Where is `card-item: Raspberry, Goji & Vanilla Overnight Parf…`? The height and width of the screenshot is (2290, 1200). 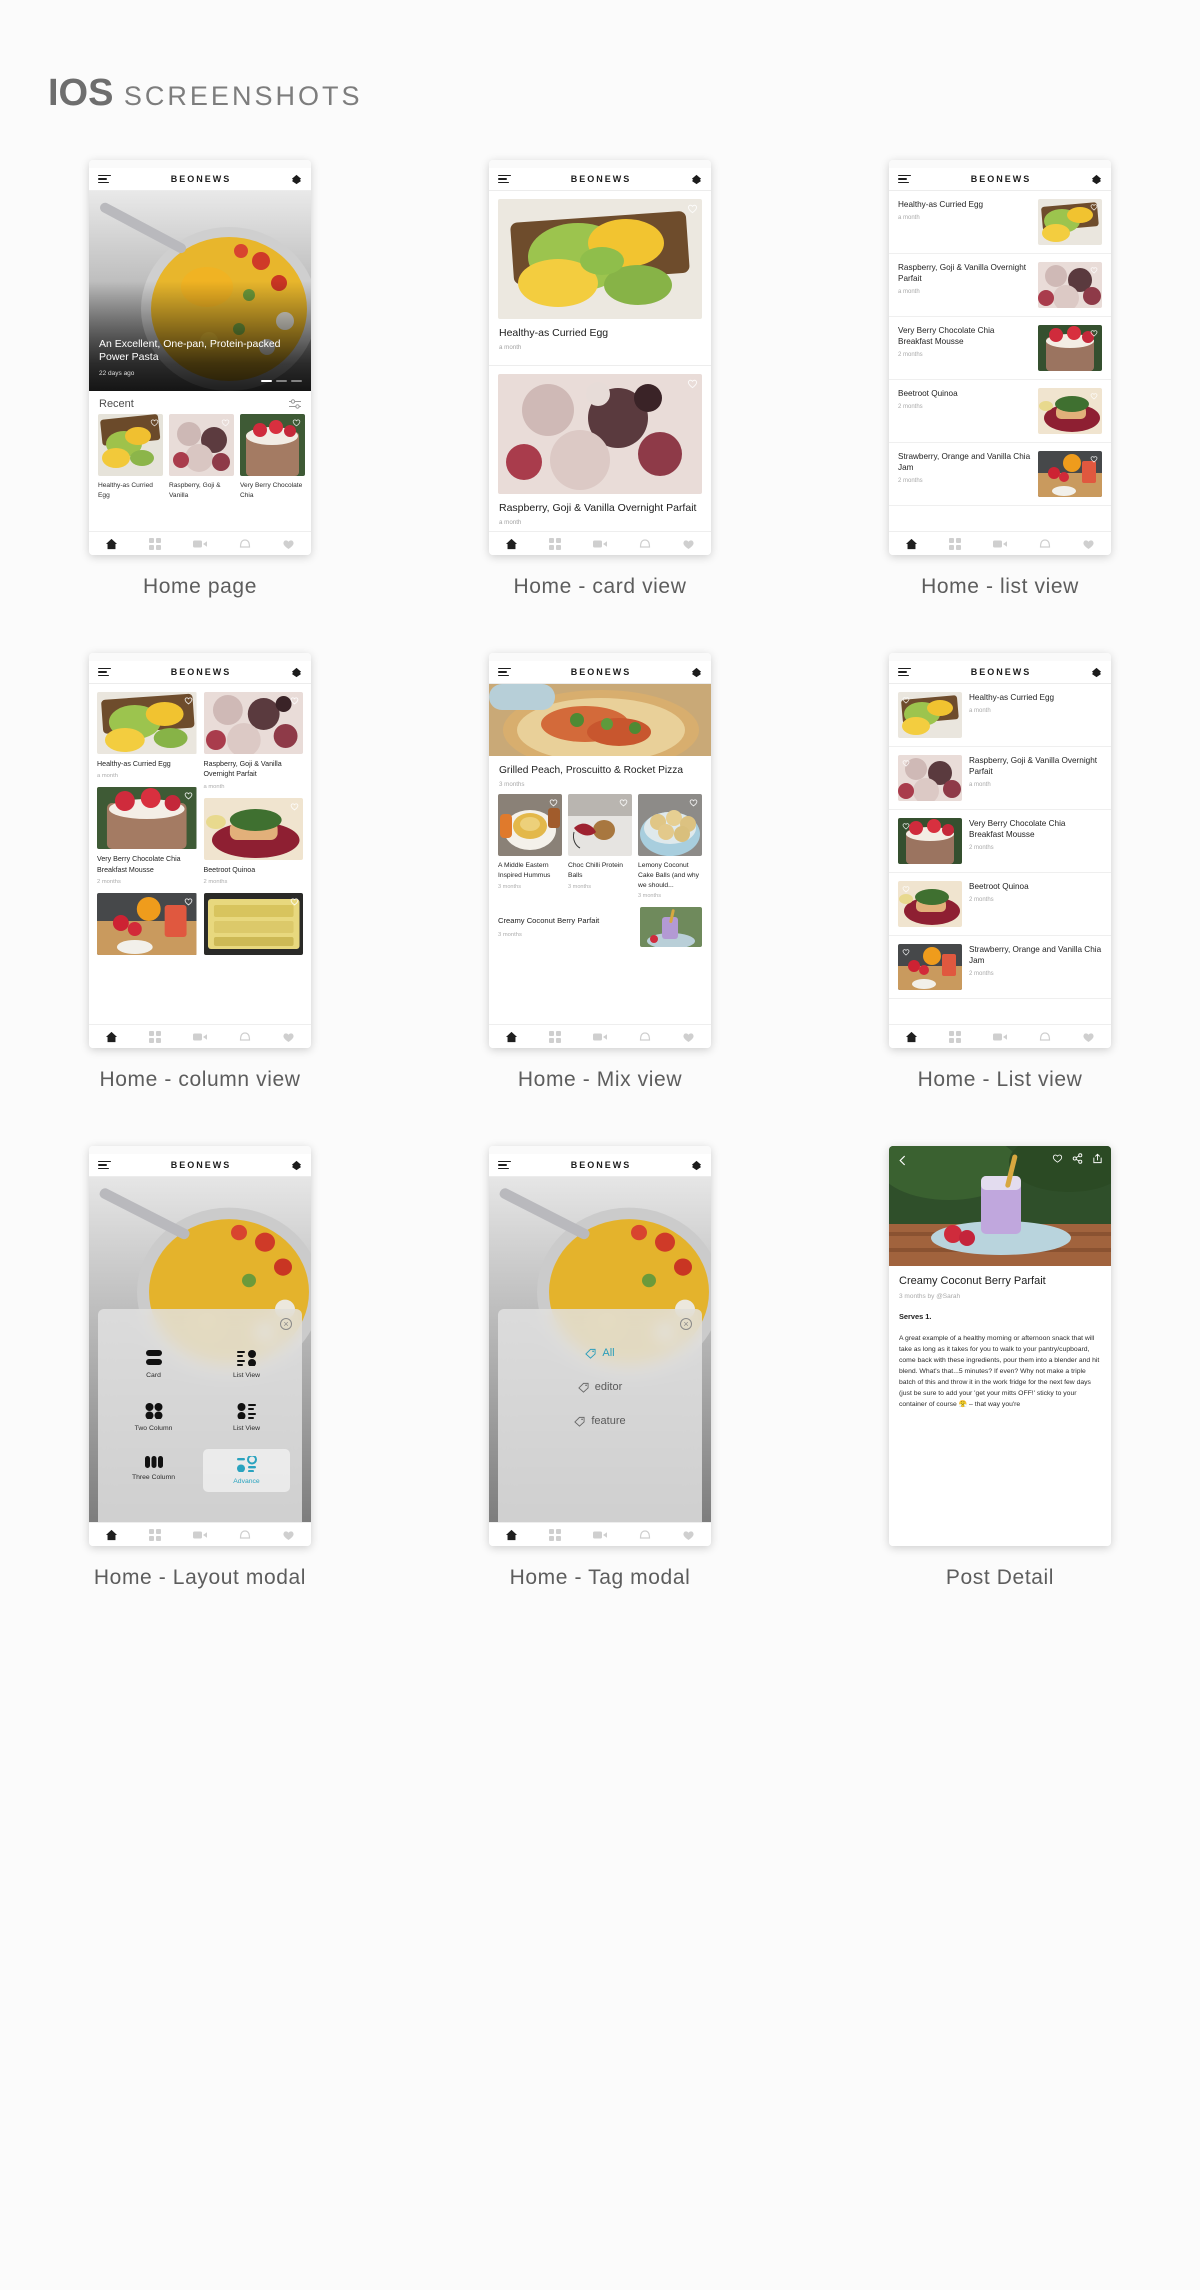 card-item: Raspberry, Goji & Vanilla Overnight Parf… is located at coordinates (600, 452).